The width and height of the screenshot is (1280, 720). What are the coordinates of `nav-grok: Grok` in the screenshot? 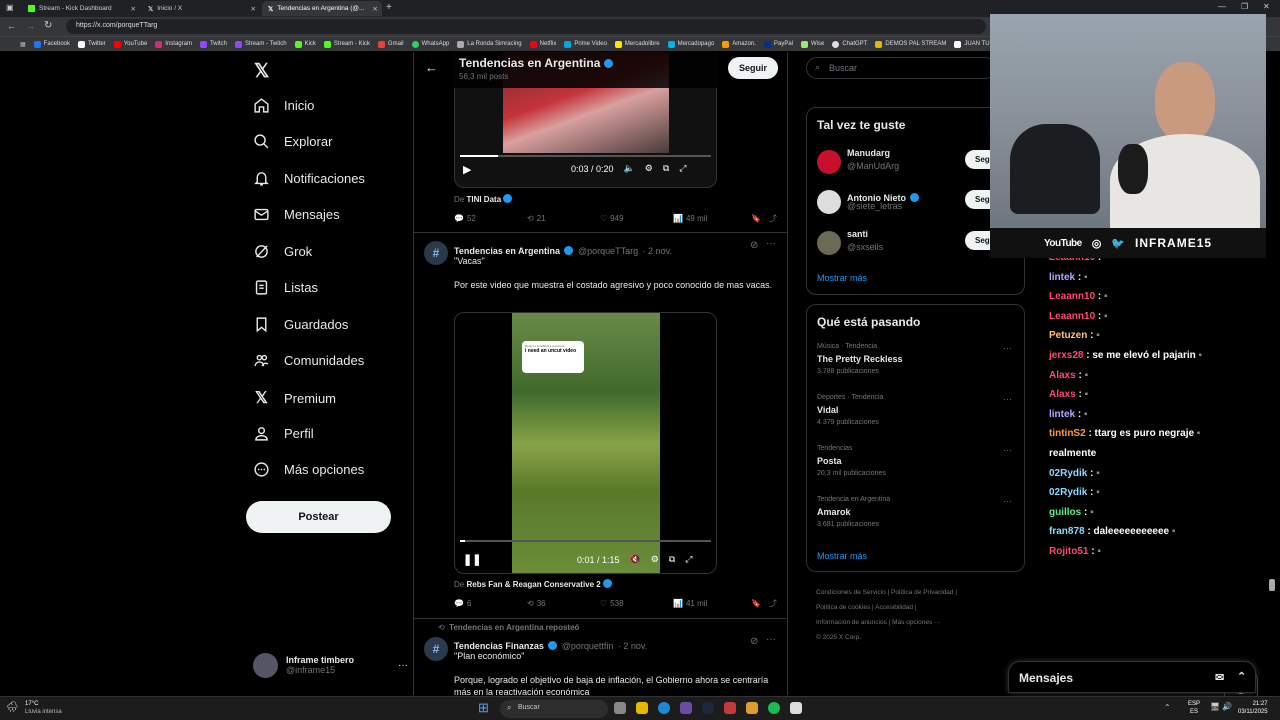 It's located at (282, 251).